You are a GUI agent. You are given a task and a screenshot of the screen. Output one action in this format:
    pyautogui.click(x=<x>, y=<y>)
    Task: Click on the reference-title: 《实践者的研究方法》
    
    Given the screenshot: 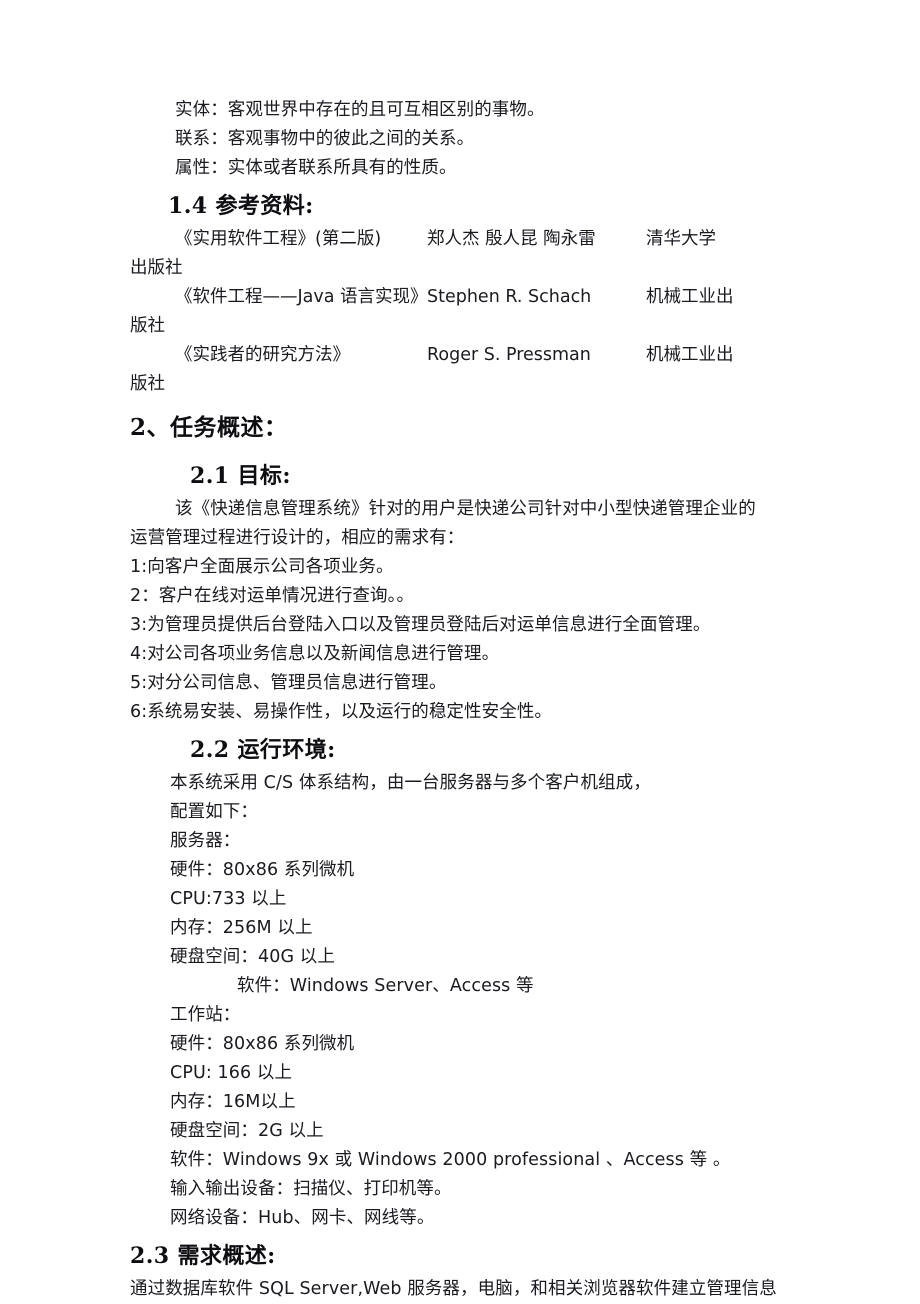 What is the action you would take?
    pyautogui.click(x=262, y=355)
    